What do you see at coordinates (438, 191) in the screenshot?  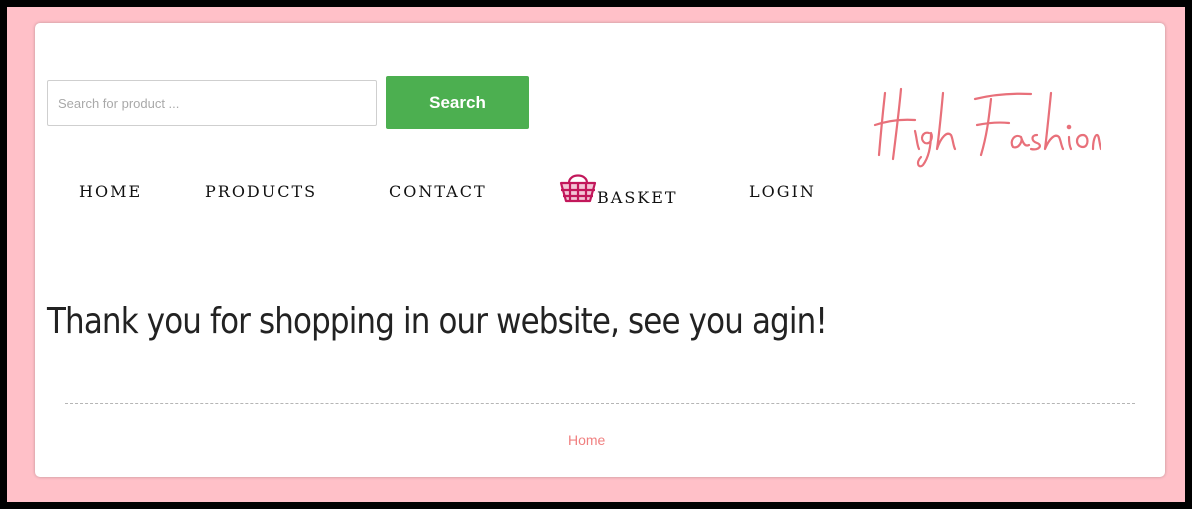 I see `nav-item-contact: CONTACT` at bounding box center [438, 191].